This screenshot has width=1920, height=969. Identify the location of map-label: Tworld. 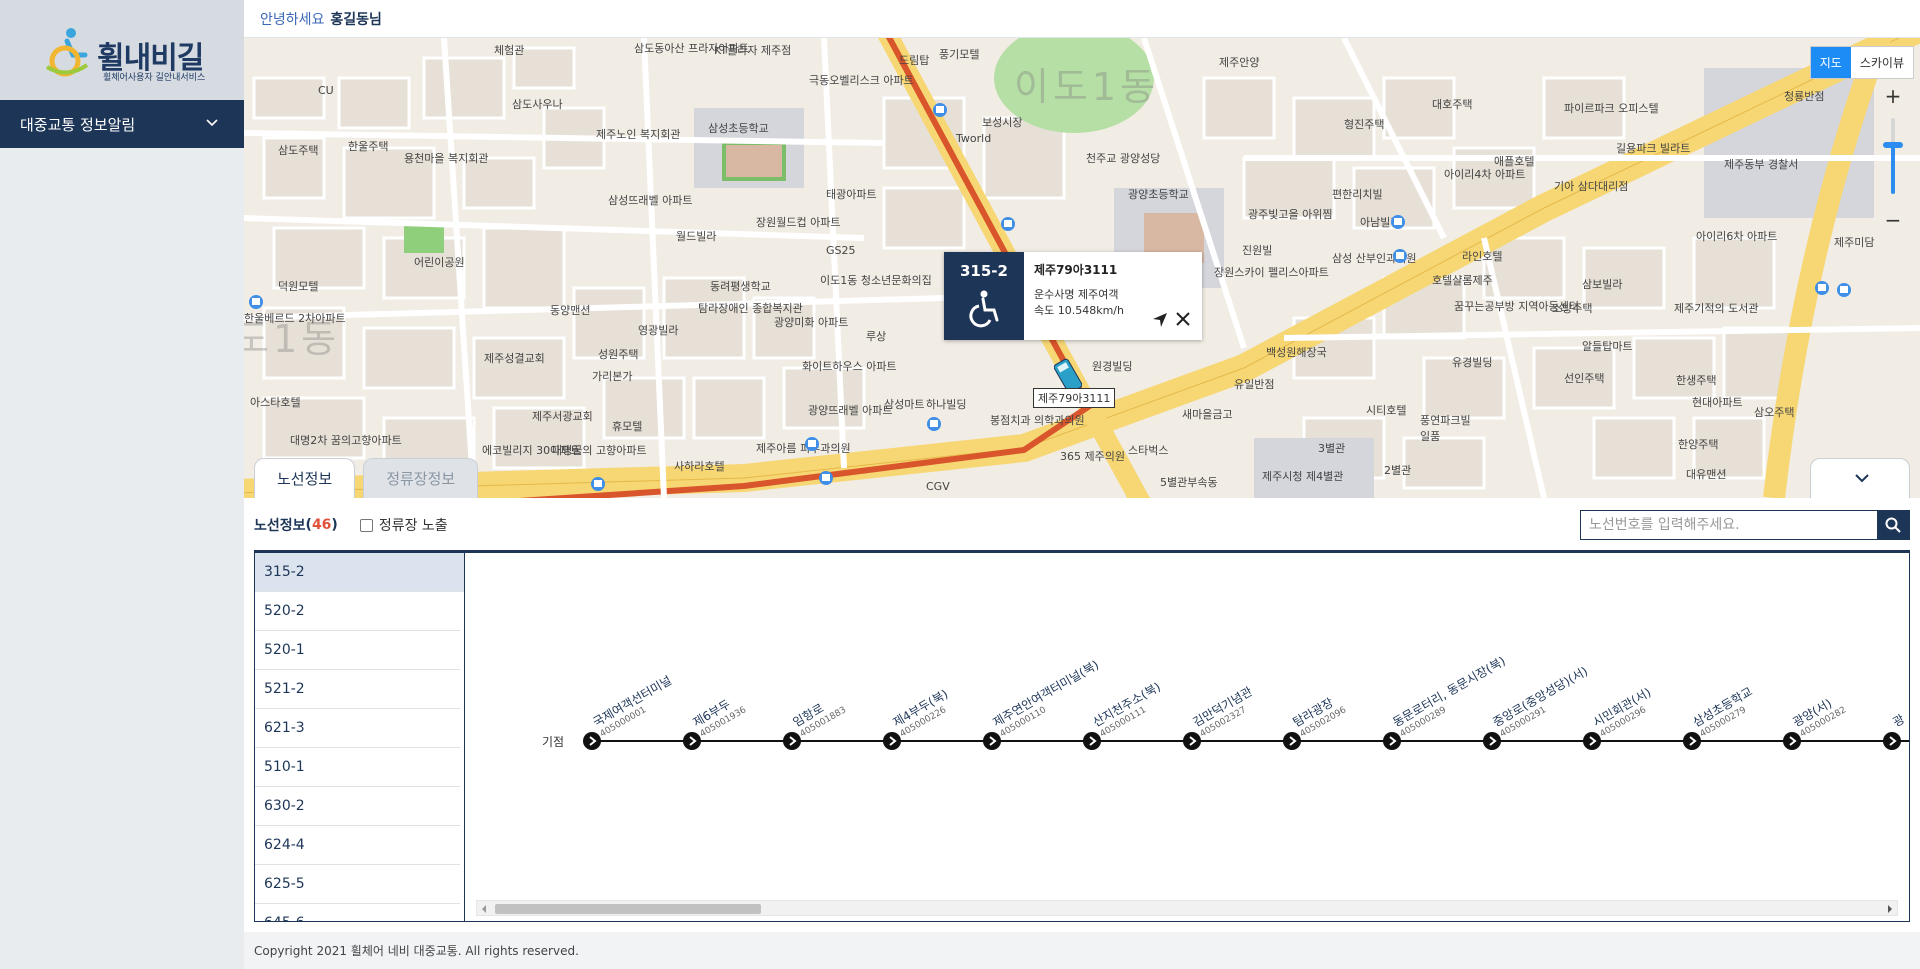
(974, 138).